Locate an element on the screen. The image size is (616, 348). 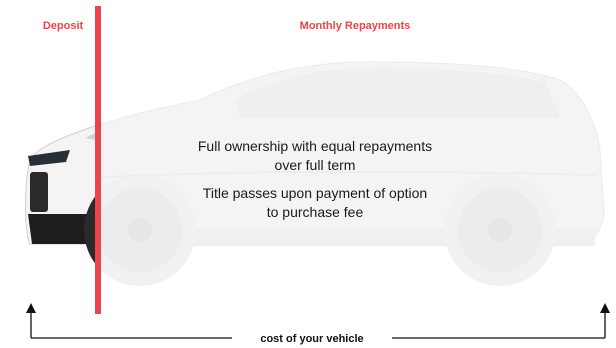
cost-of-vehicle-label: cost of your vehicle is located at coordinates (312, 339).